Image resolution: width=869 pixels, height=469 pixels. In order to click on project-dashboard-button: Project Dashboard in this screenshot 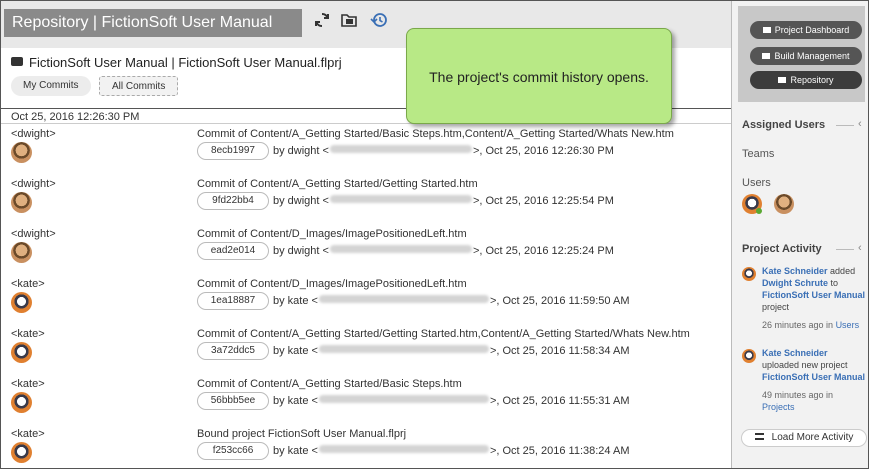, I will do `click(806, 30)`.